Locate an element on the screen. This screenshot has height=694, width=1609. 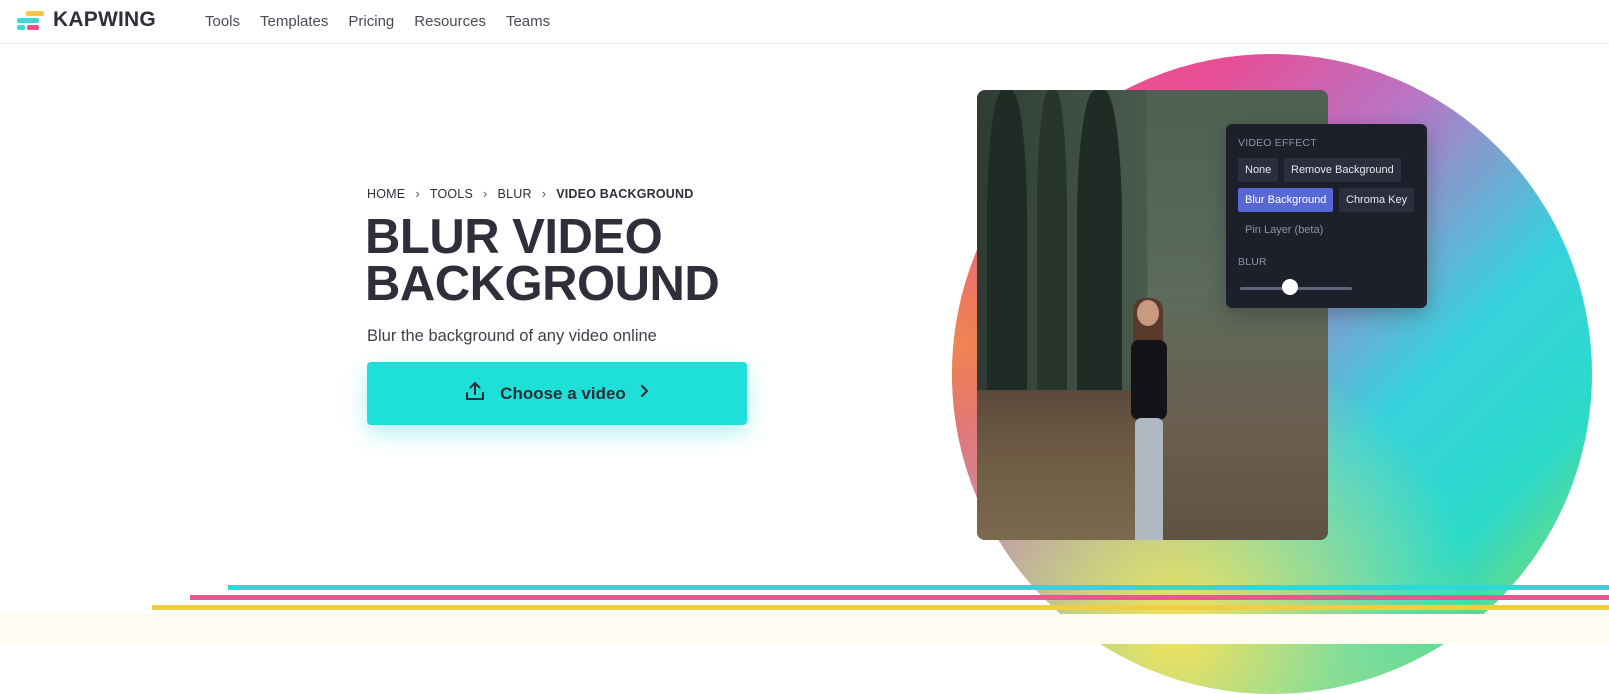
kapwing-logo-icon is located at coordinates (31, 20).